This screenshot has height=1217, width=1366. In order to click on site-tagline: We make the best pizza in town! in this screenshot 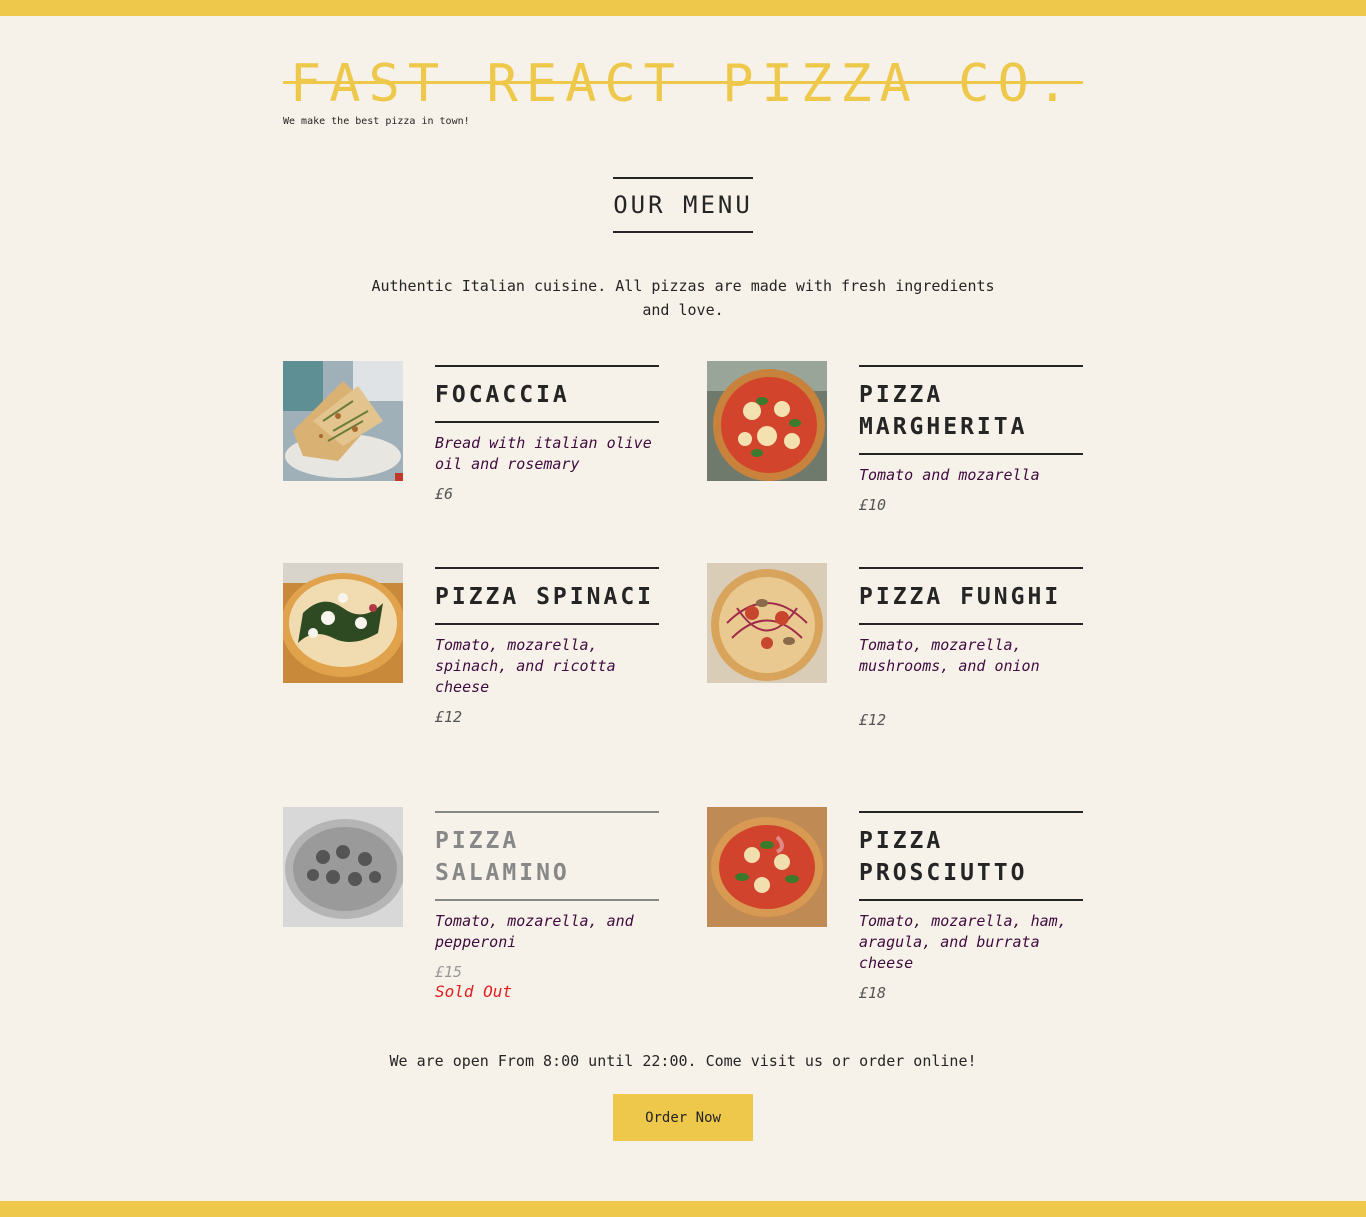, I will do `click(376, 121)`.